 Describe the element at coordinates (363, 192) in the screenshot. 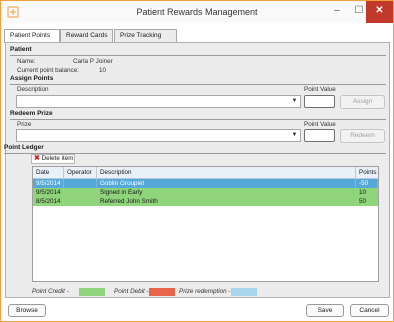

I see `cell-points: 10` at that location.